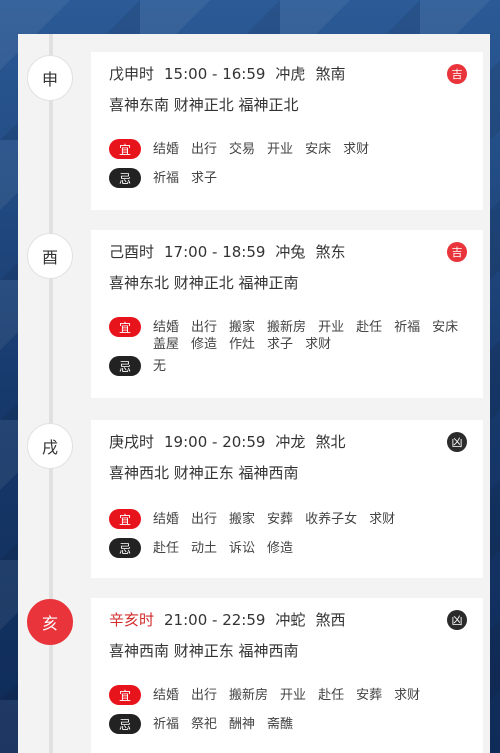 The height and width of the screenshot is (753, 500). What do you see at coordinates (204, 473) in the screenshot?
I see `gods-directions: 喜神西北 财神正东 福神西南` at bounding box center [204, 473].